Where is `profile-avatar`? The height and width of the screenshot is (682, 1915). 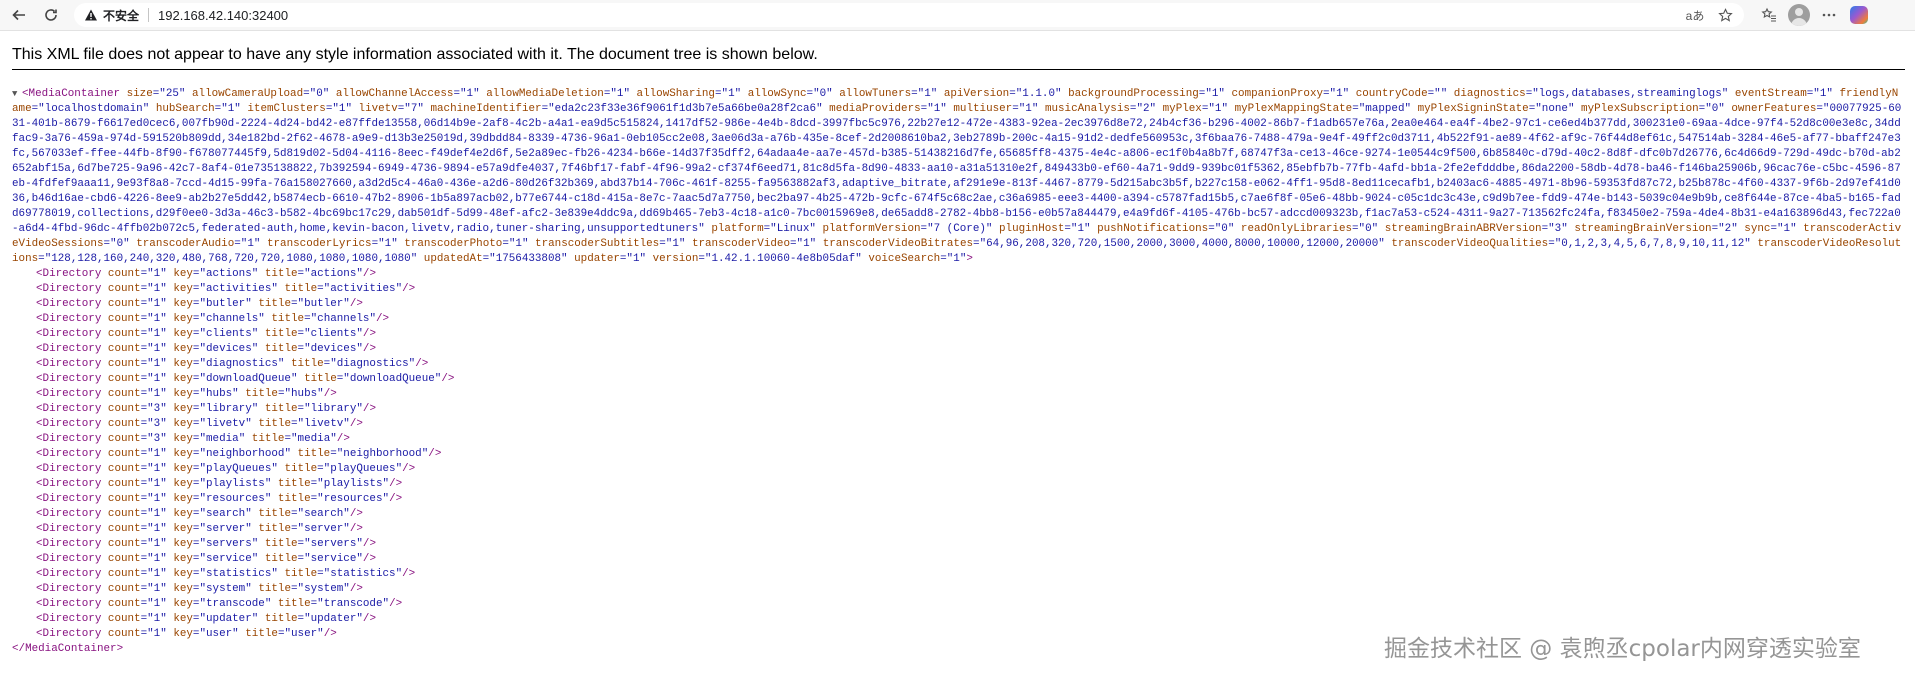
profile-avatar is located at coordinates (1799, 15).